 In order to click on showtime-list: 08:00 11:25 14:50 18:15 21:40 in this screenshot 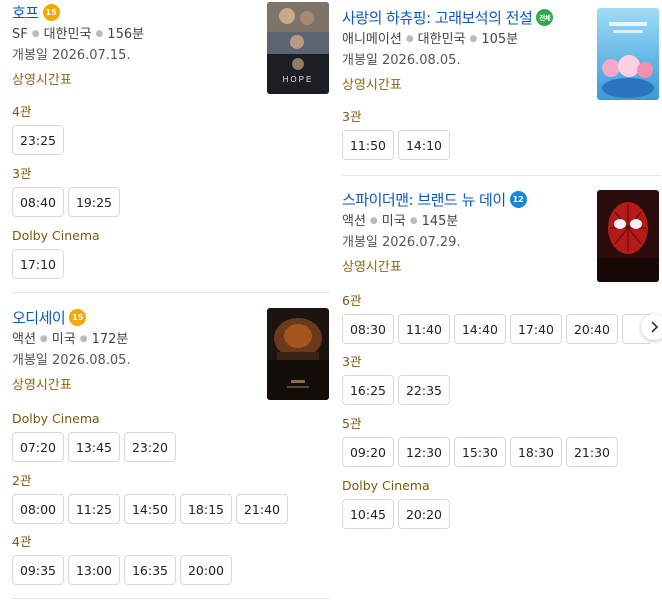, I will do `click(150, 509)`.